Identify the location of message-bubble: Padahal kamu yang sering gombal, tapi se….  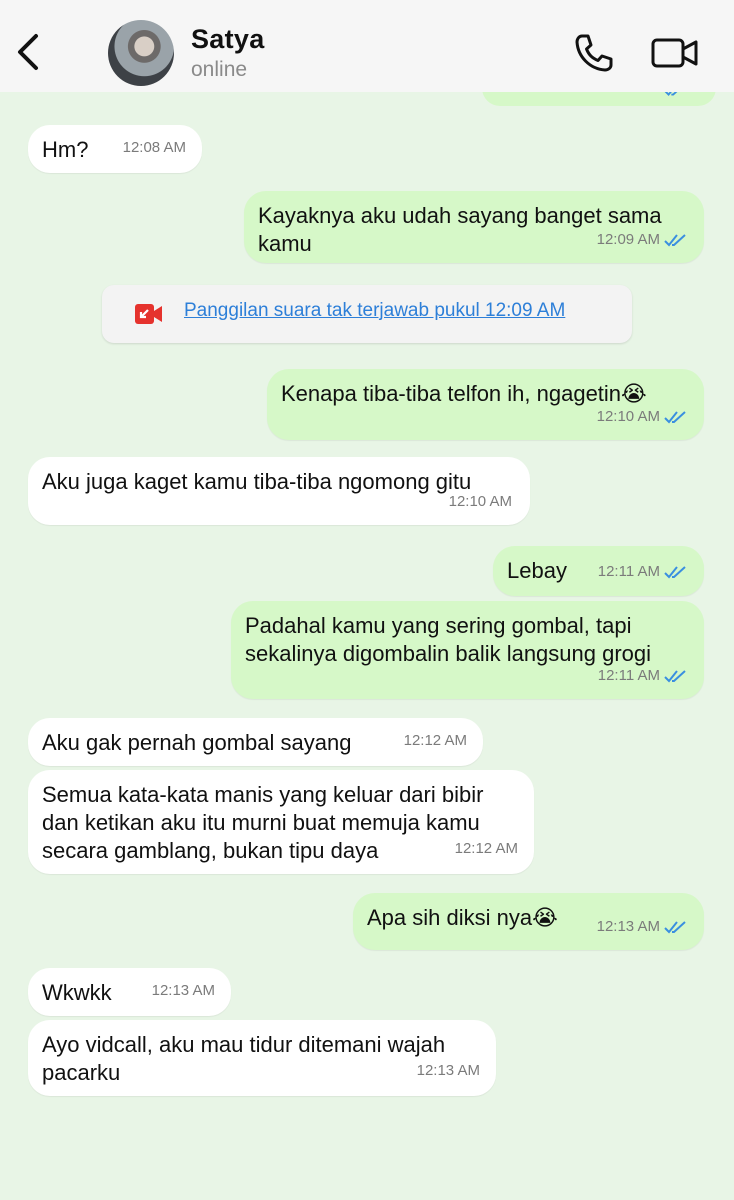
(467, 650).